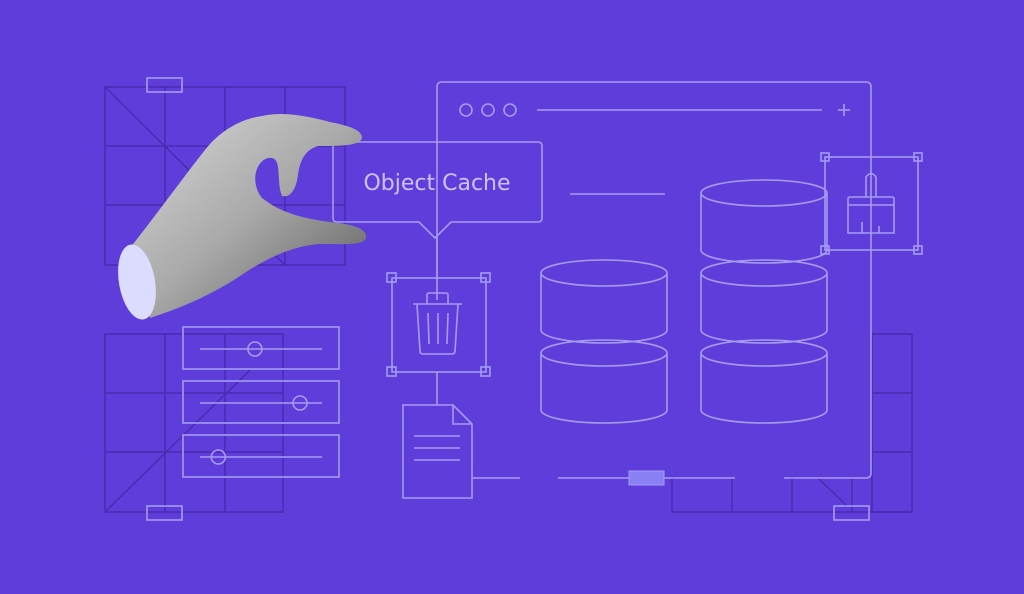 The width and height of the screenshot is (1024, 594). I want to click on database-stack-right, so click(764, 301).